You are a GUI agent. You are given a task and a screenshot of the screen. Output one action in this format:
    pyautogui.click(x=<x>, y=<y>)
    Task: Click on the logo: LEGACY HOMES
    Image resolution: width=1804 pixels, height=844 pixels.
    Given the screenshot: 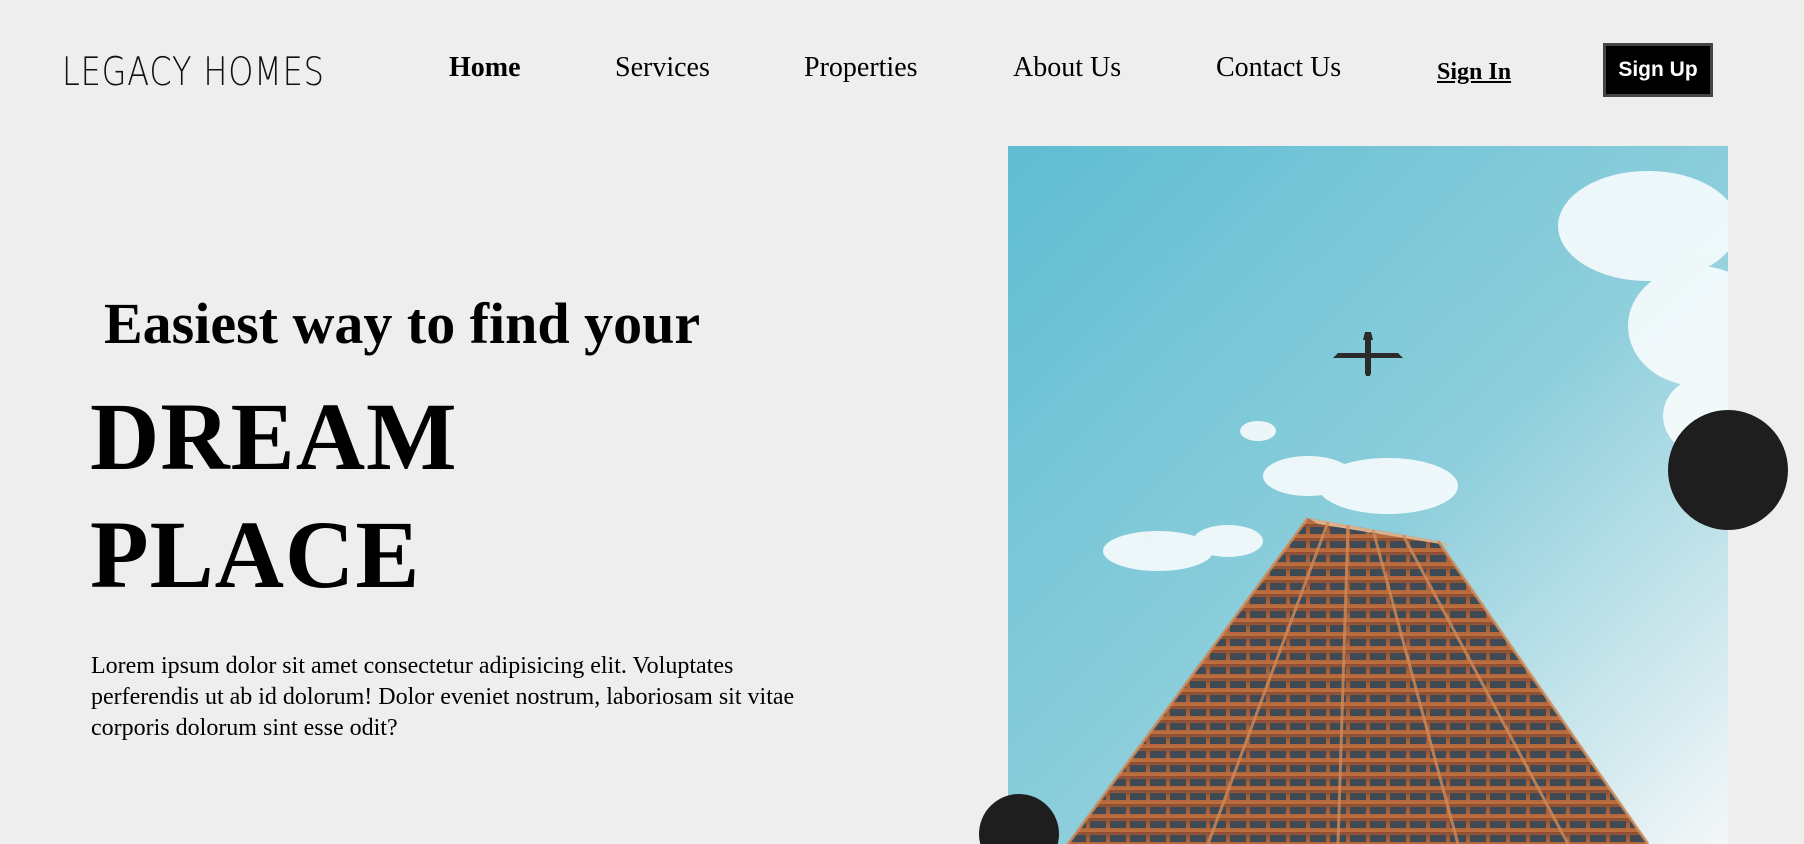 What is the action you would take?
    pyautogui.click(x=193, y=72)
    